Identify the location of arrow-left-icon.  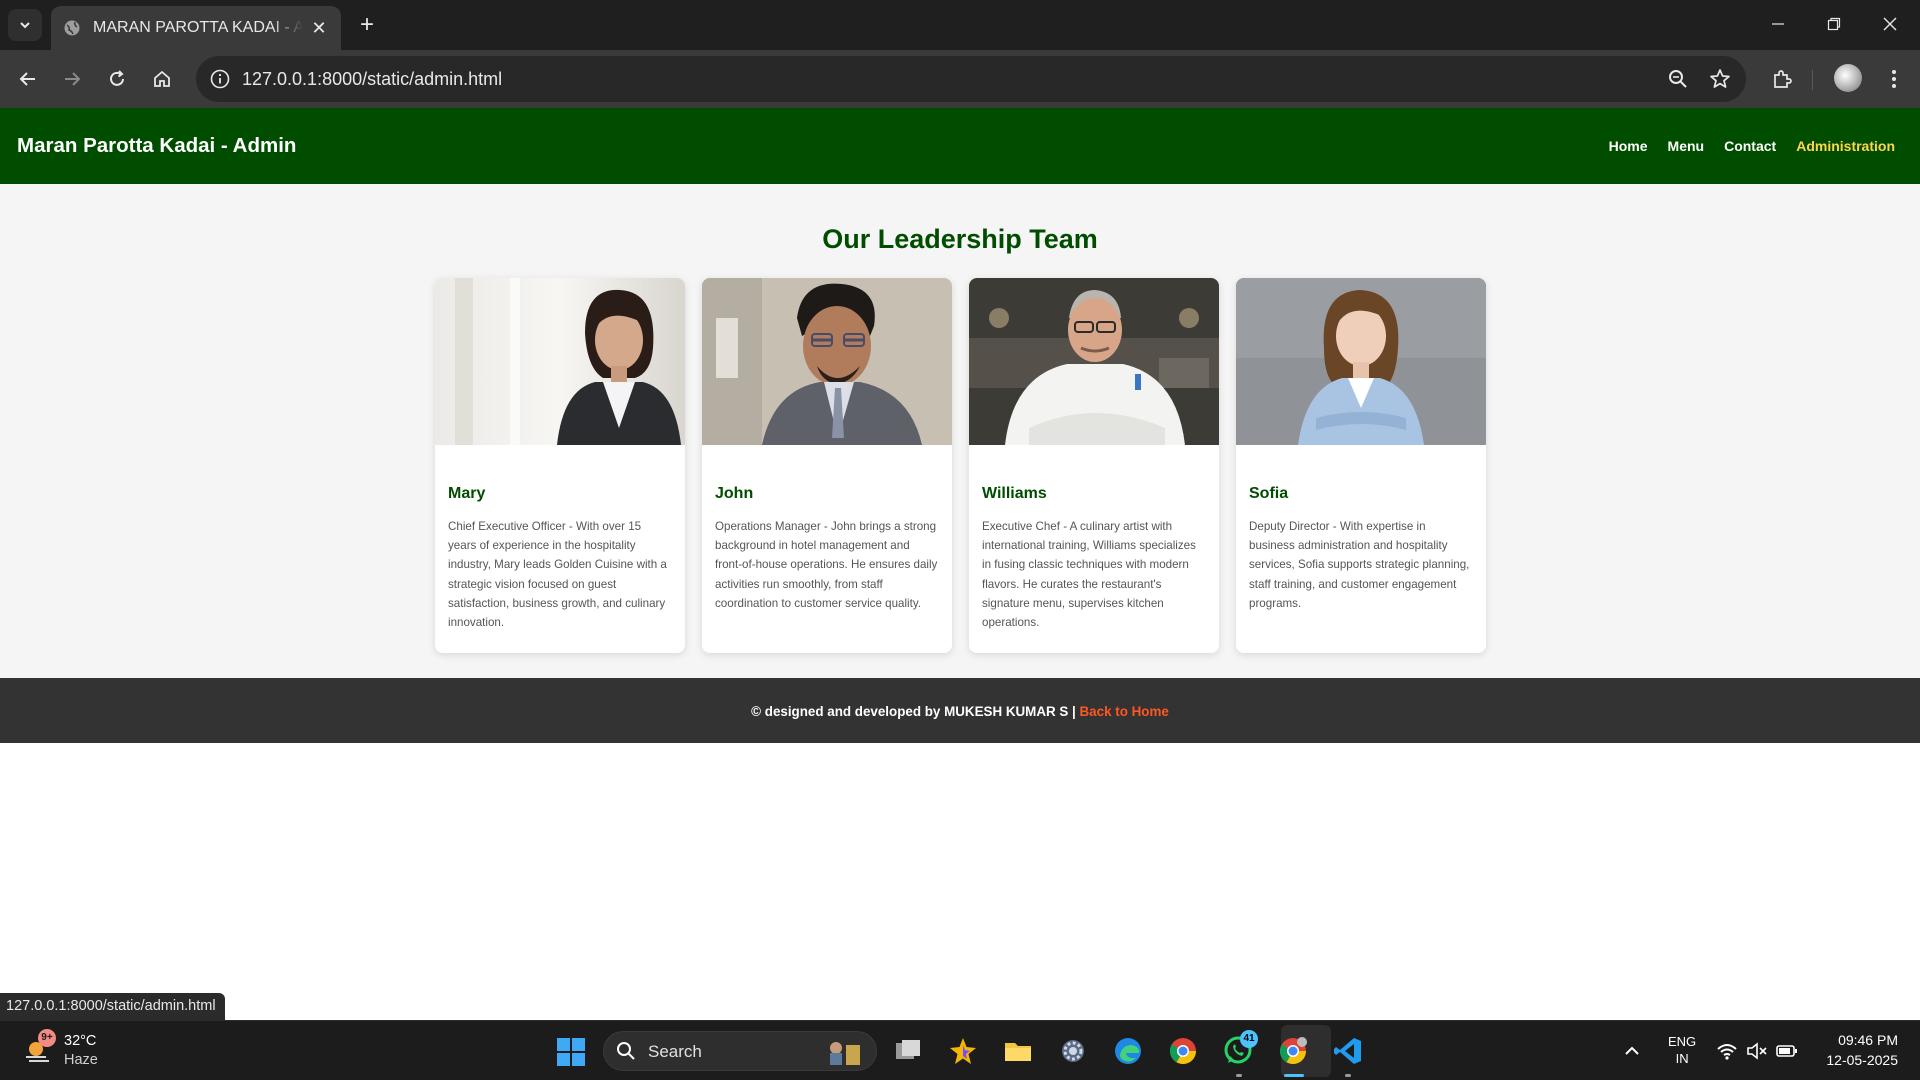
(27, 79).